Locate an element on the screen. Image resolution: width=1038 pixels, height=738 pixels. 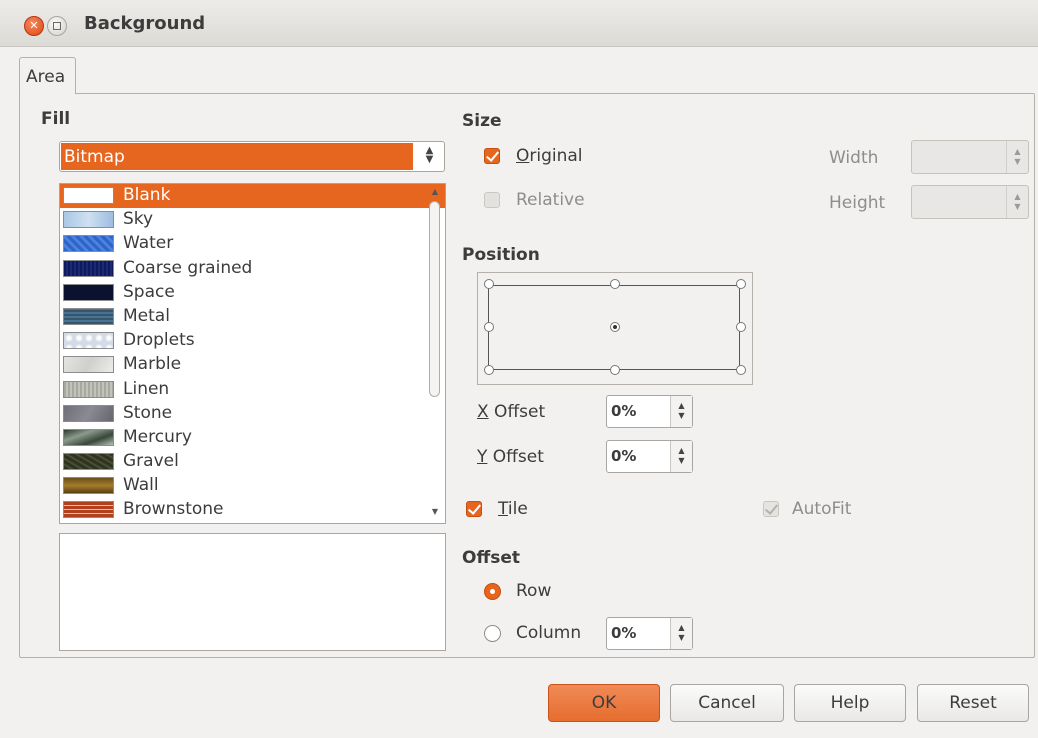
list-item-label: Water is located at coordinates (148, 243).